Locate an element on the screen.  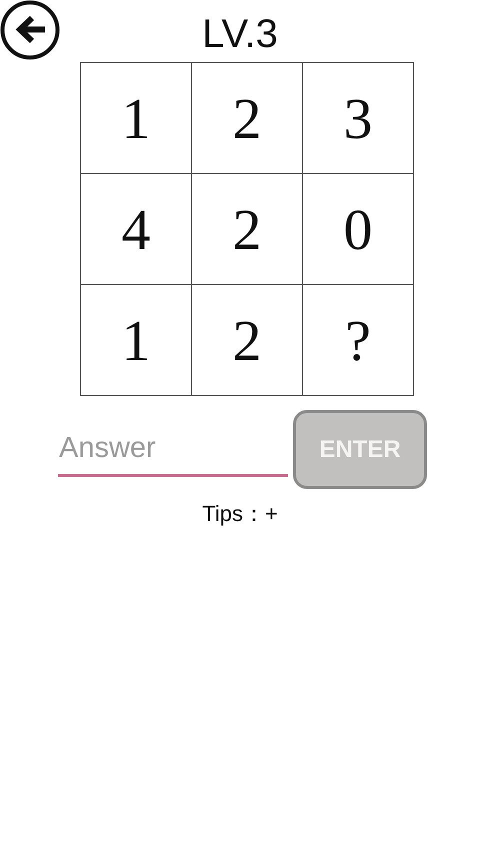
grid-cell: 4 is located at coordinates (136, 229).